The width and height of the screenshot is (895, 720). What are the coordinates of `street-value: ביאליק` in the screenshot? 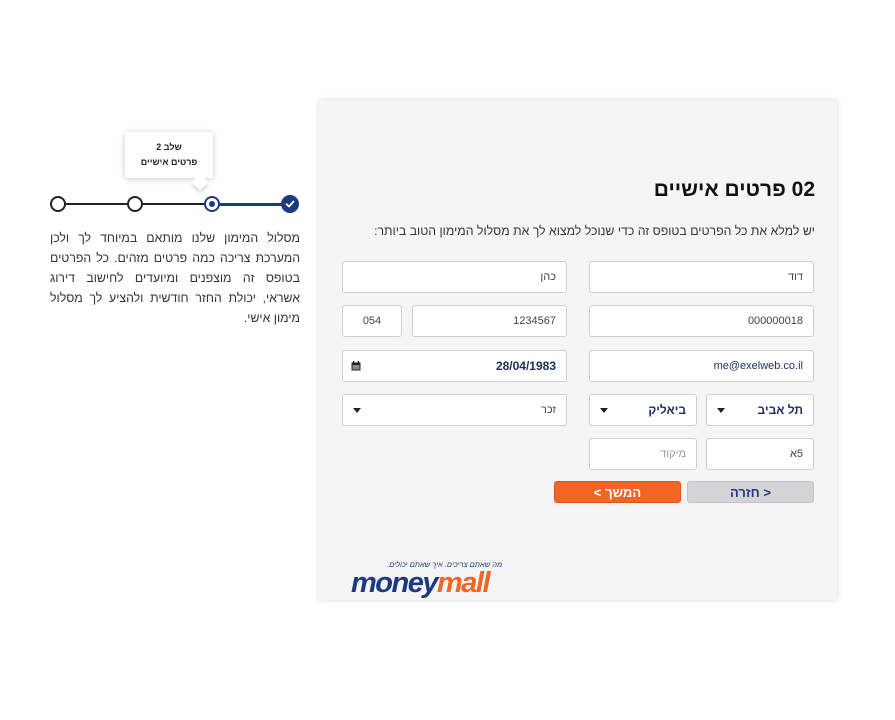 It's located at (667, 410).